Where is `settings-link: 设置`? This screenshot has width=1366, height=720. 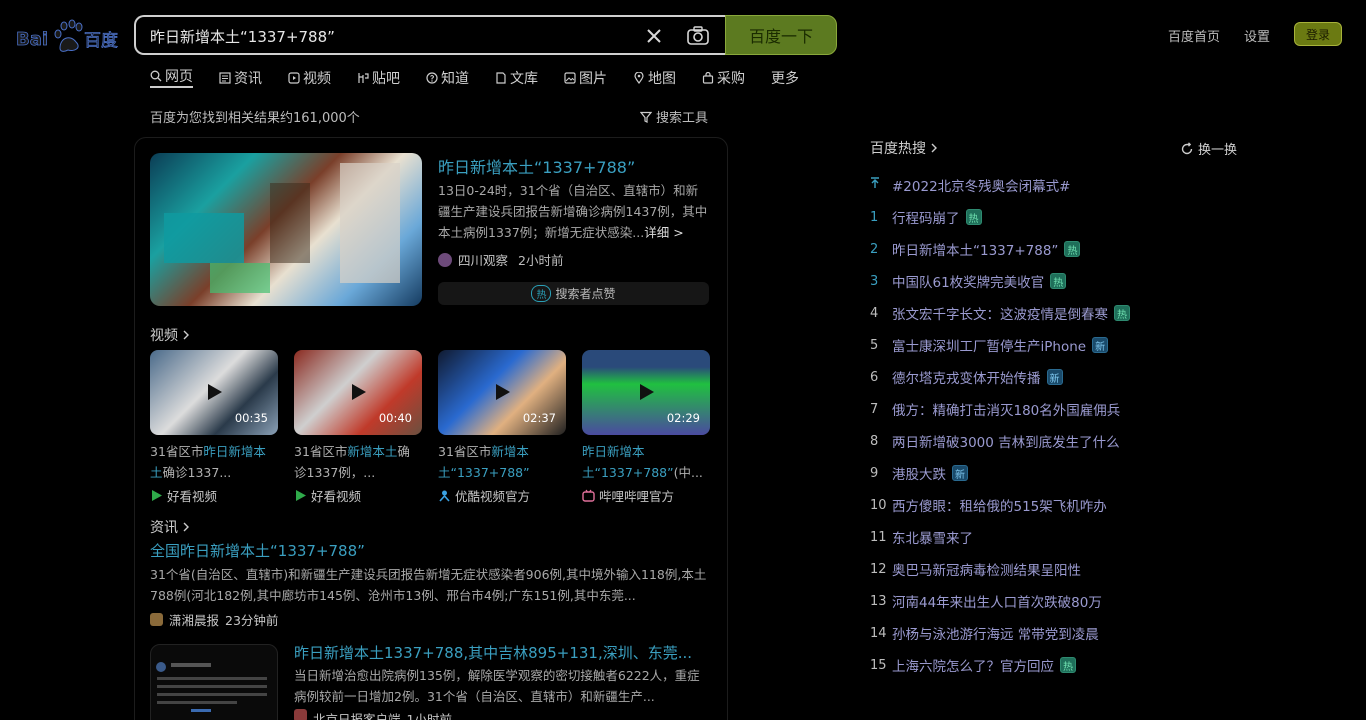
settings-link: 设置 is located at coordinates (1257, 35).